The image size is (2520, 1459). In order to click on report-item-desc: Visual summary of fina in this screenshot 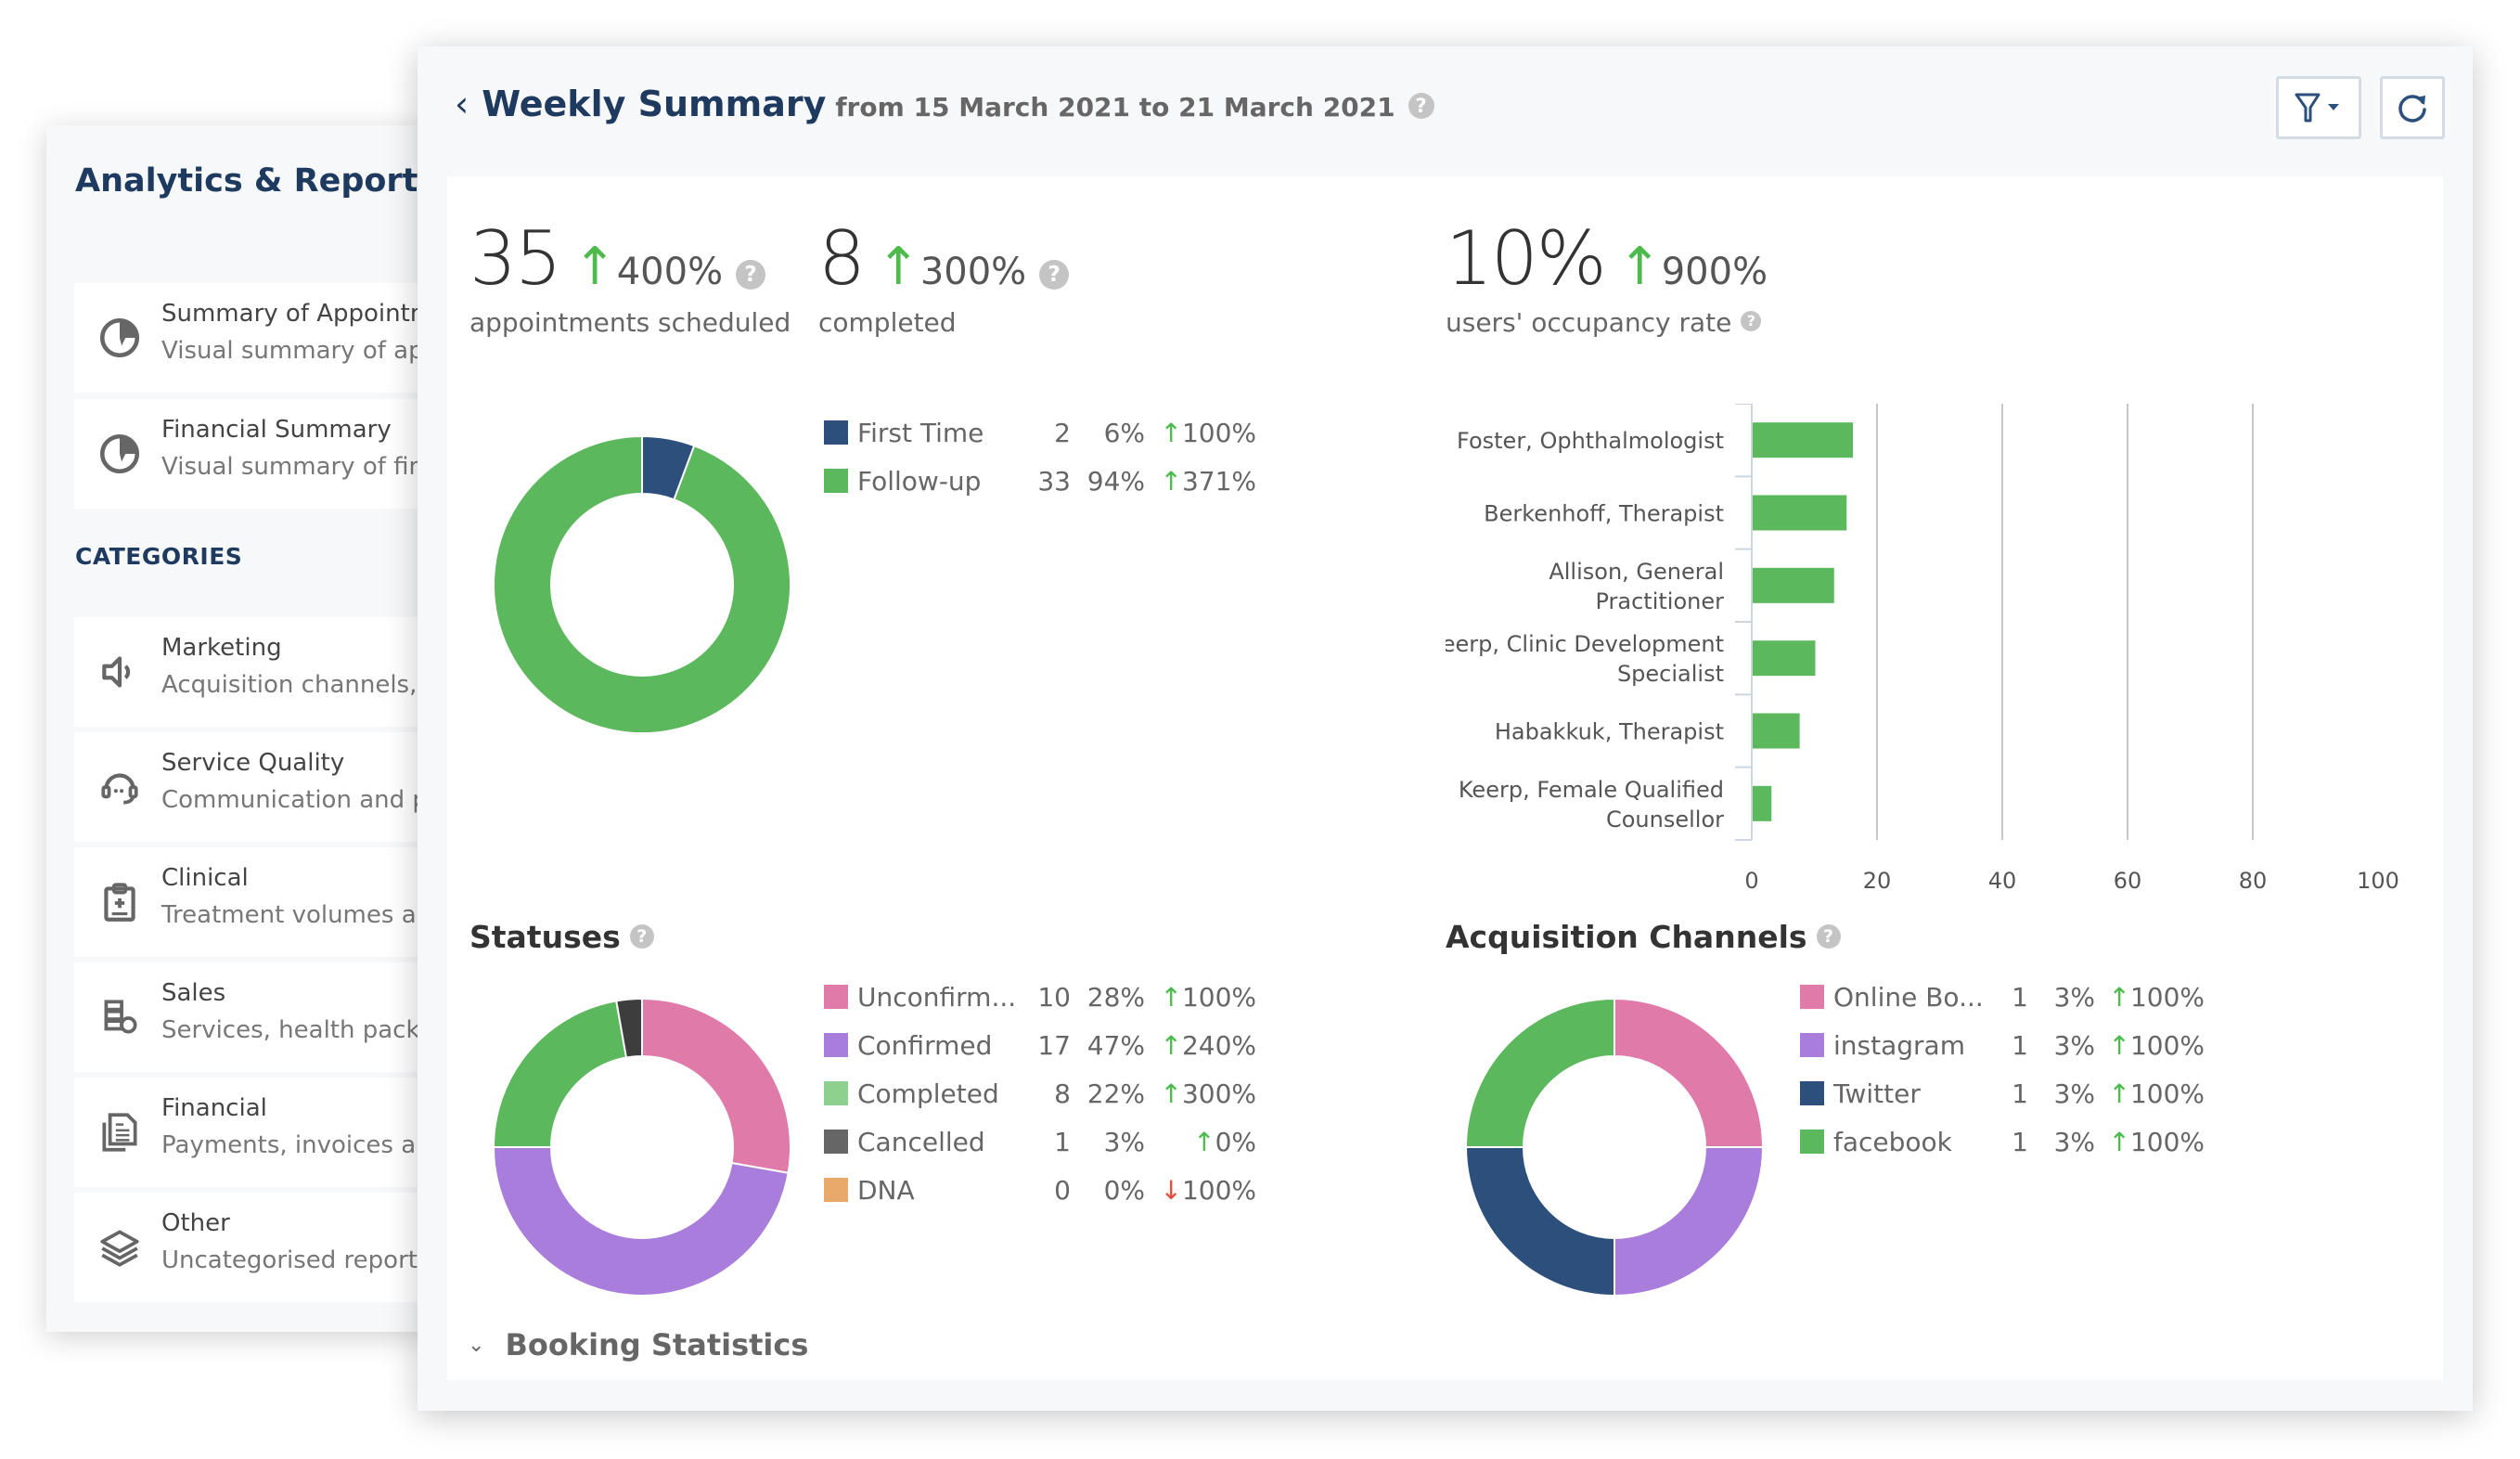, I will do `click(300, 467)`.